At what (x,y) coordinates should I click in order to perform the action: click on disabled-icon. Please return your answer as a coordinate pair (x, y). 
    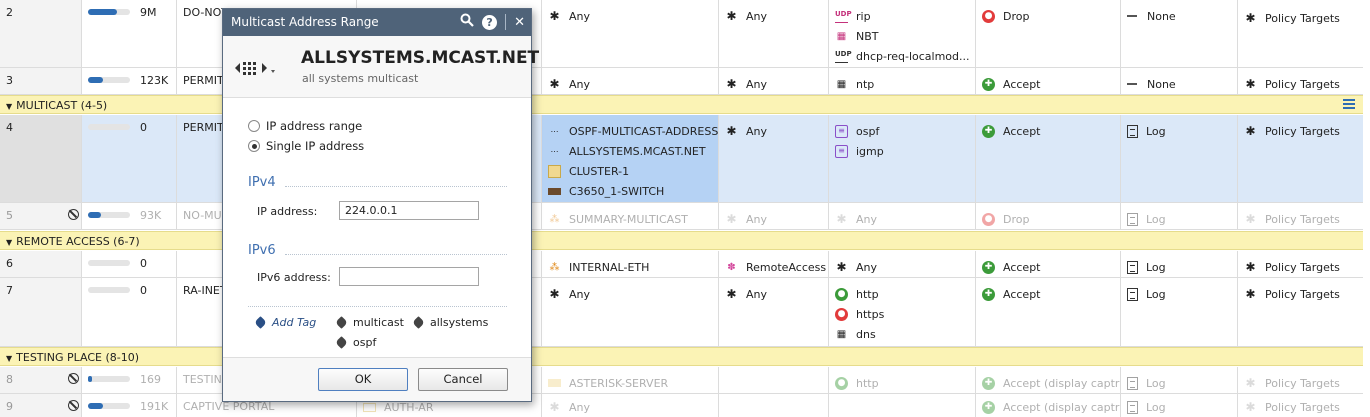
    Looking at the image, I should click on (73, 405).